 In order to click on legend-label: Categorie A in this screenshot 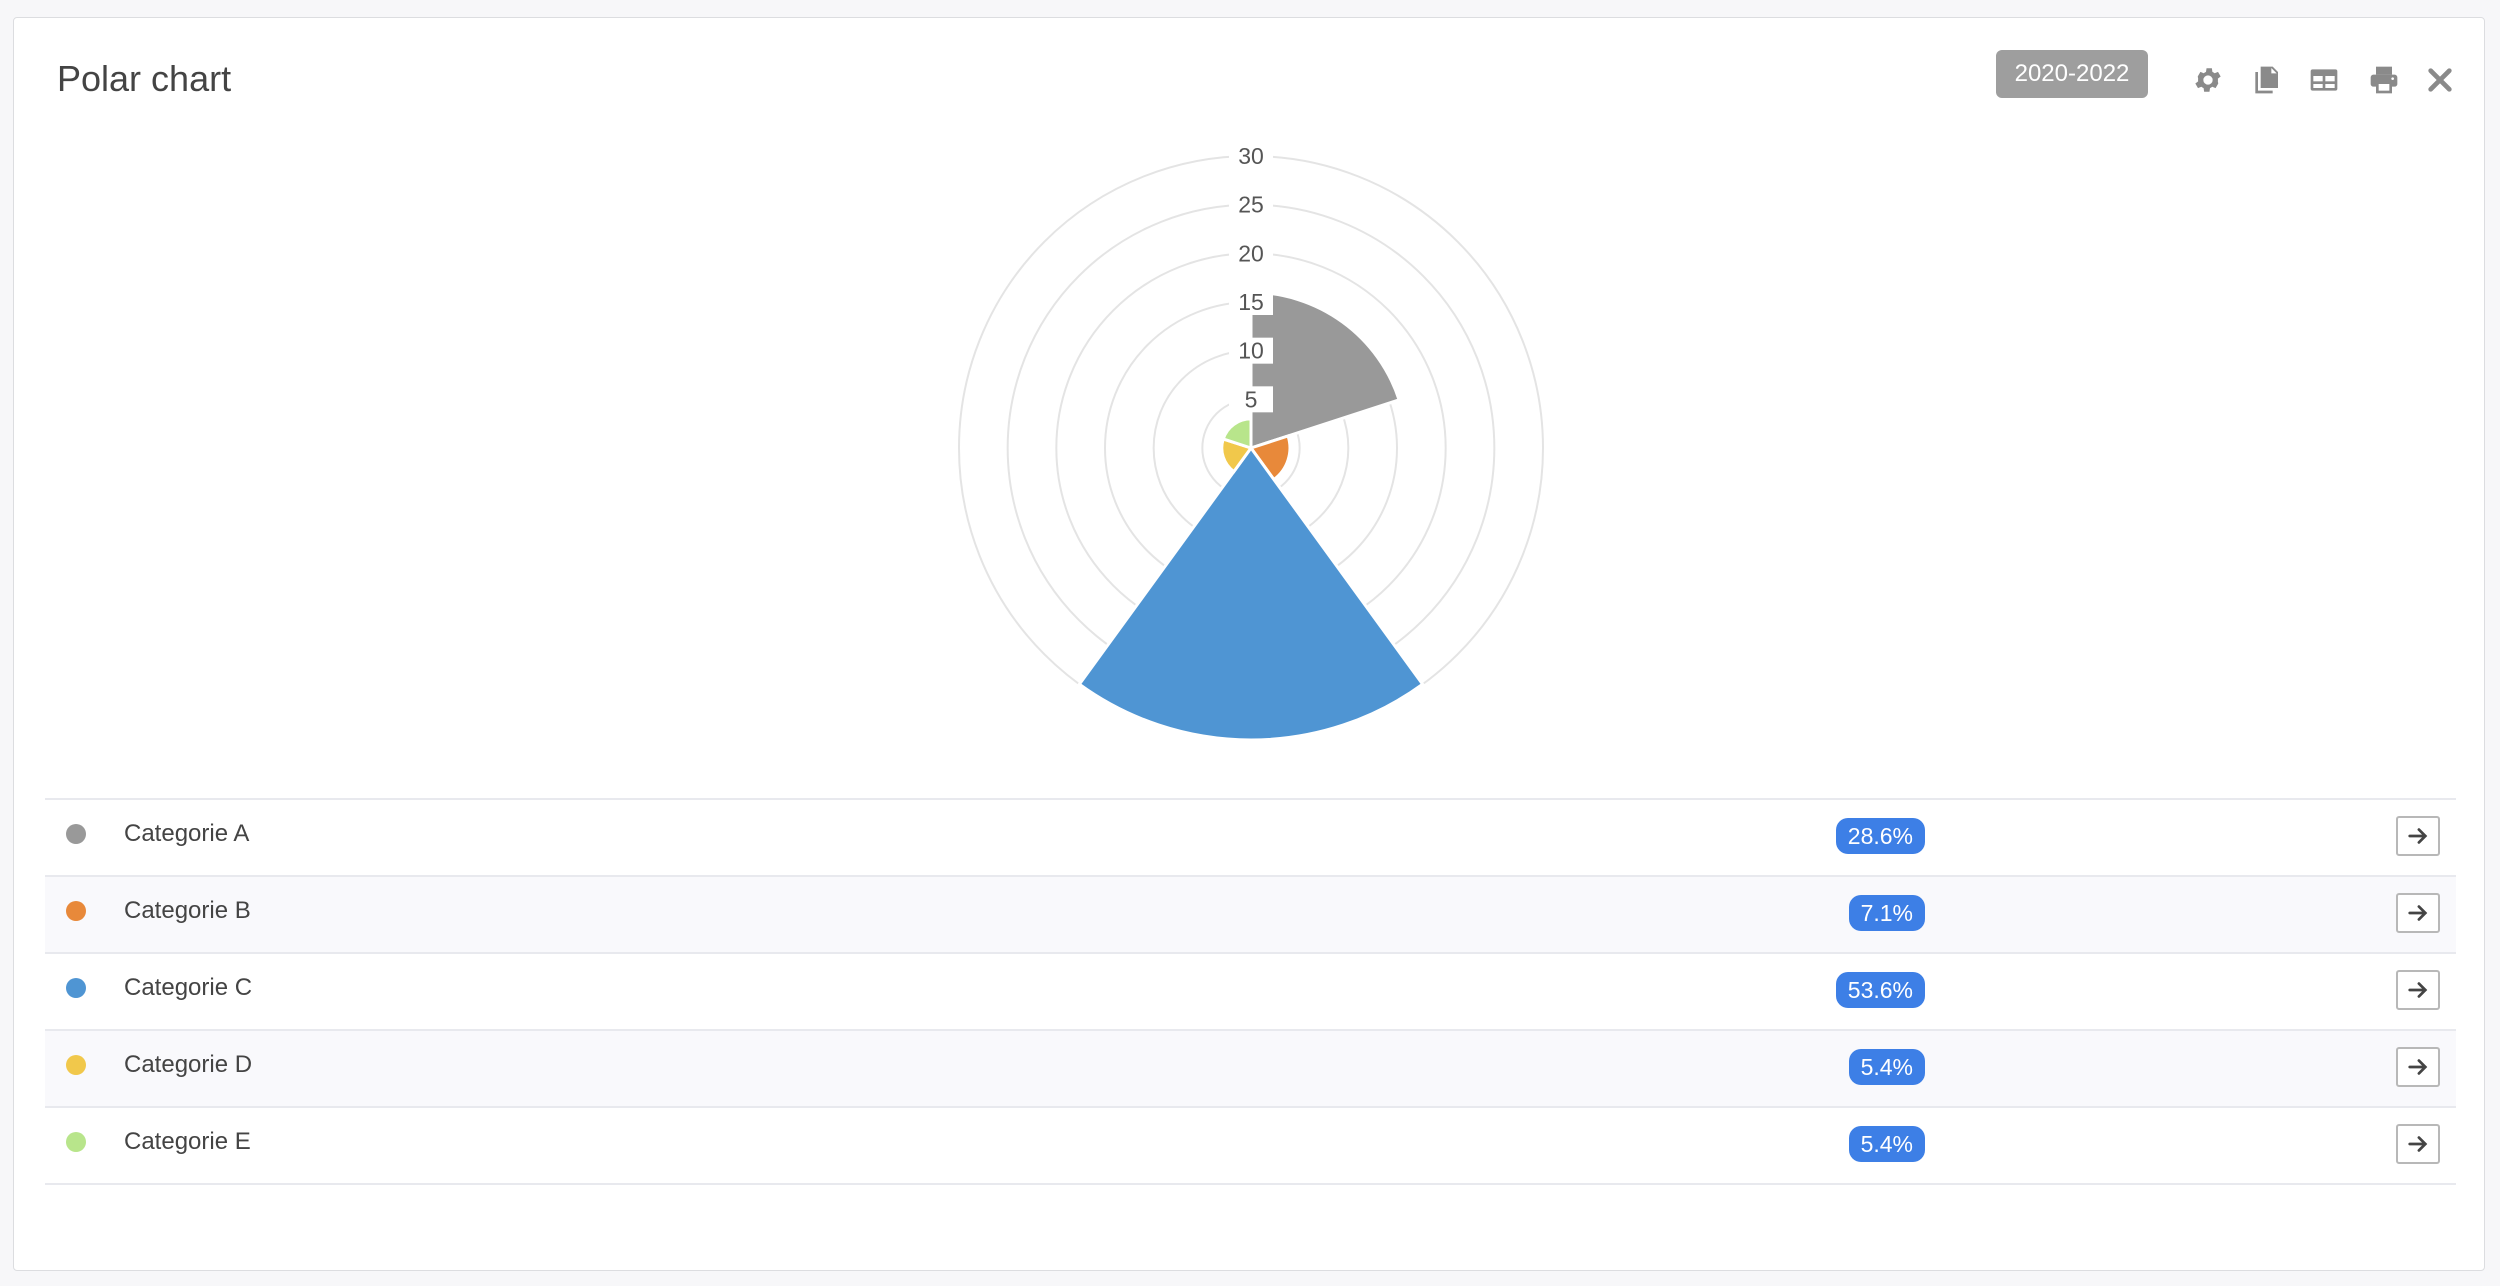, I will do `click(187, 833)`.